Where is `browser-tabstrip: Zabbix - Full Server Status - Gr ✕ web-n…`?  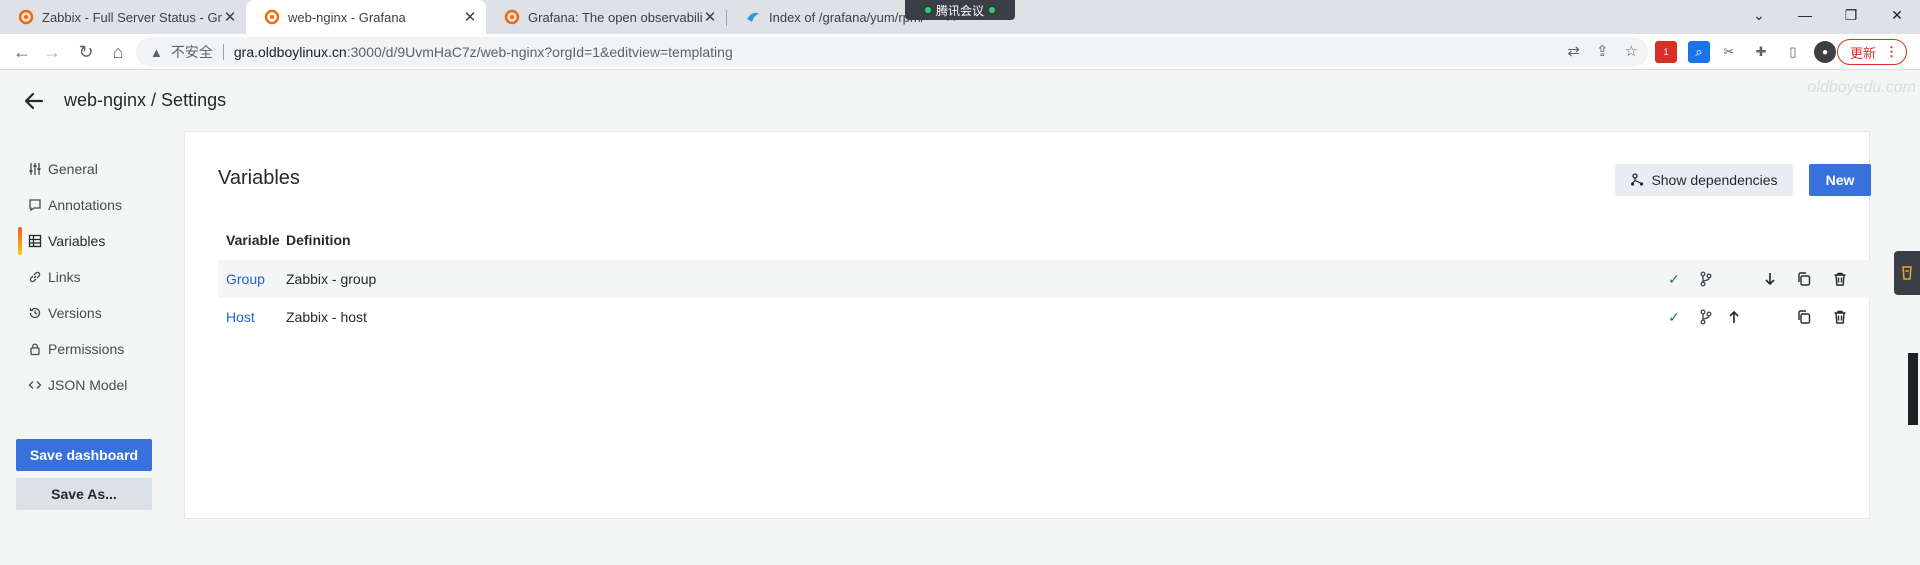
browser-tabstrip: Zabbix - Full Server Status - Gr ✕ web-n… is located at coordinates (960, 17).